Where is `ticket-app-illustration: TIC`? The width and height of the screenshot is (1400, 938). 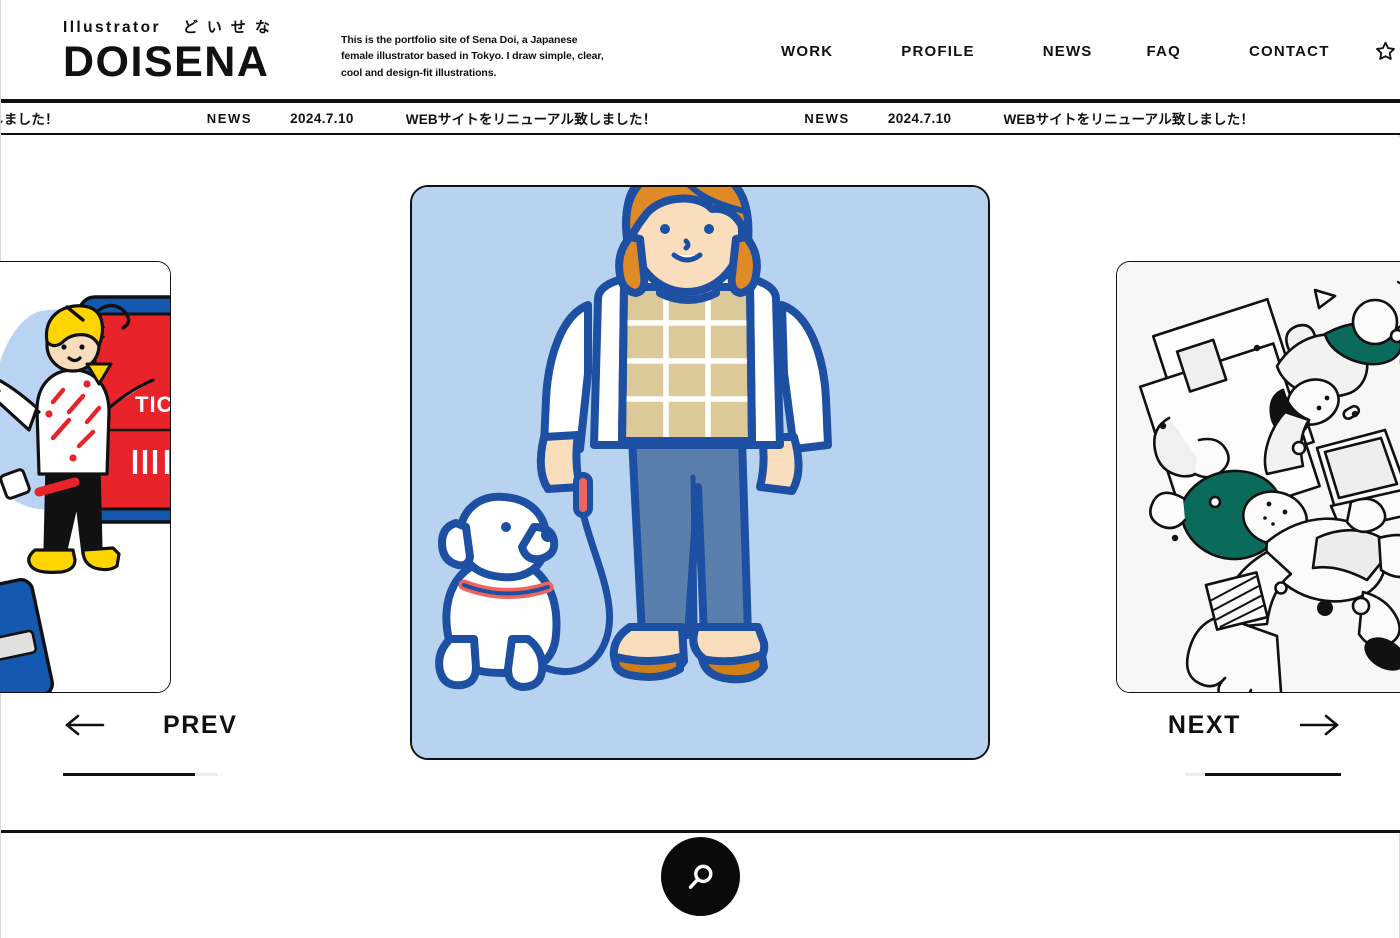
ticket-app-illustration: TIC is located at coordinates (85, 477).